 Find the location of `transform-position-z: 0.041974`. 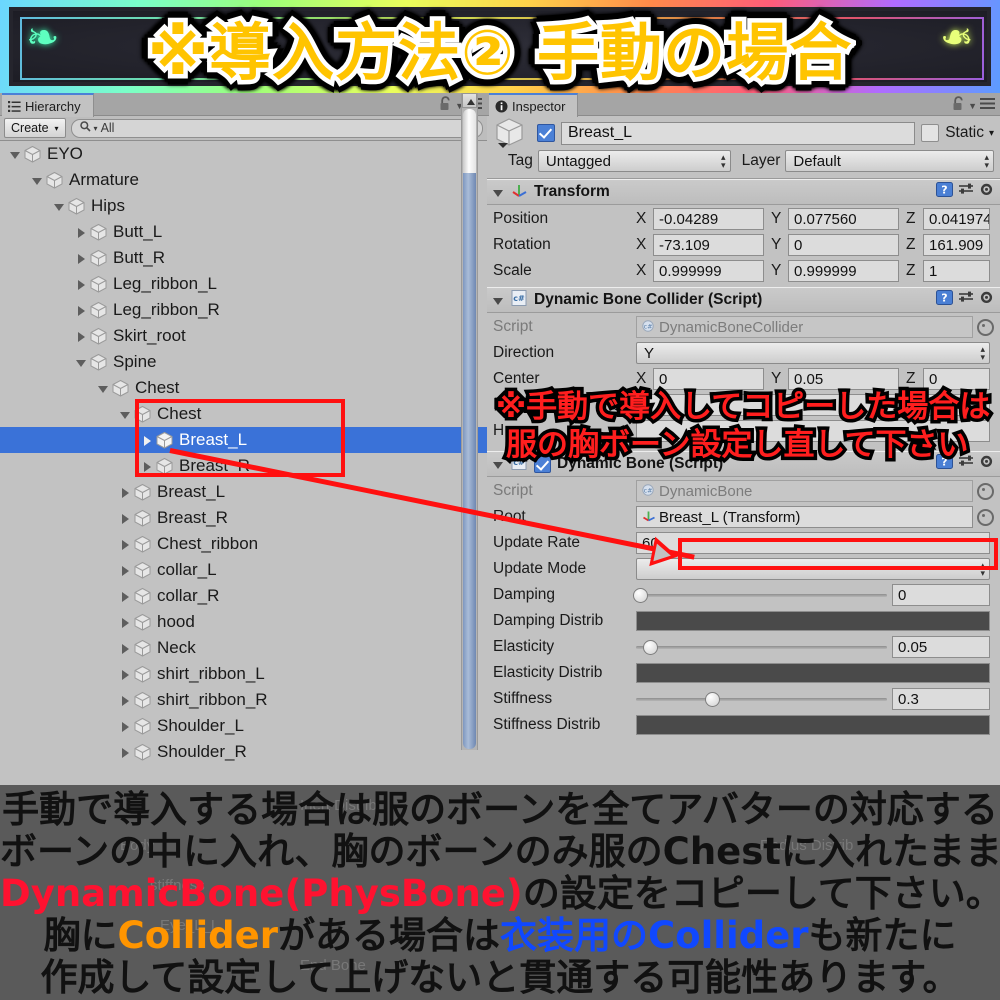

transform-position-z: 0.041974 is located at coordinates (956, 219).